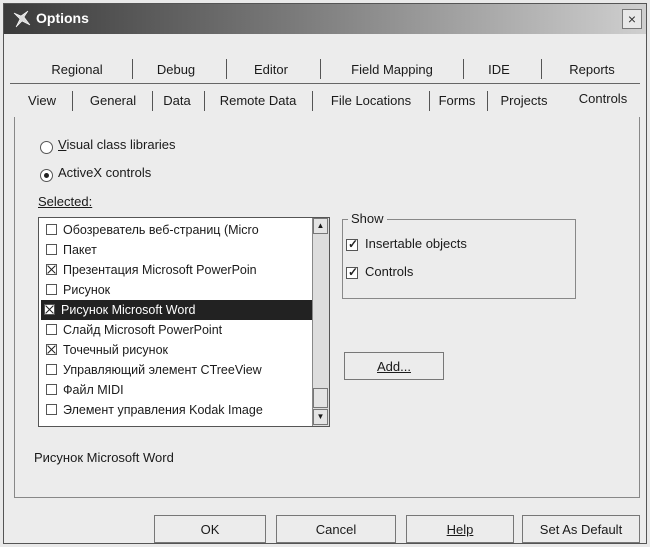  What do you see at coordinates (352, 272) in the screenshot?
I see `controls-checkbox` at bounding box center [352, 272].